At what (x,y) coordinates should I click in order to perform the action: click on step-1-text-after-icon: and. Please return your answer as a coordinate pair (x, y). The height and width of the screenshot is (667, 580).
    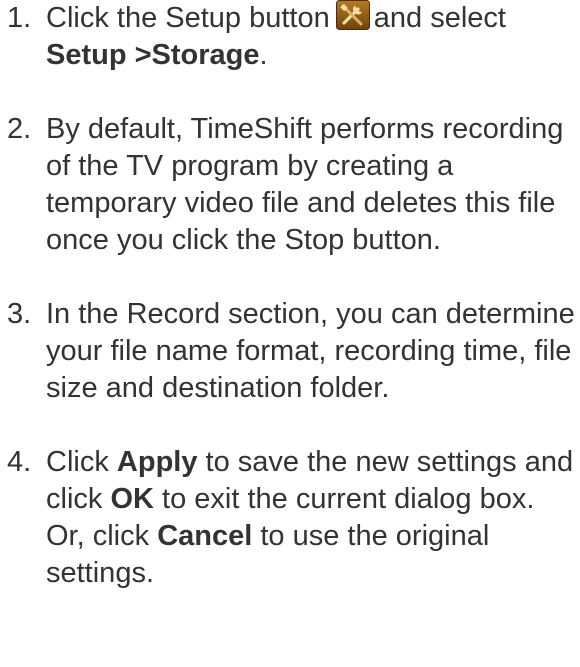
    Looking at the image, I should click on (398, 18).